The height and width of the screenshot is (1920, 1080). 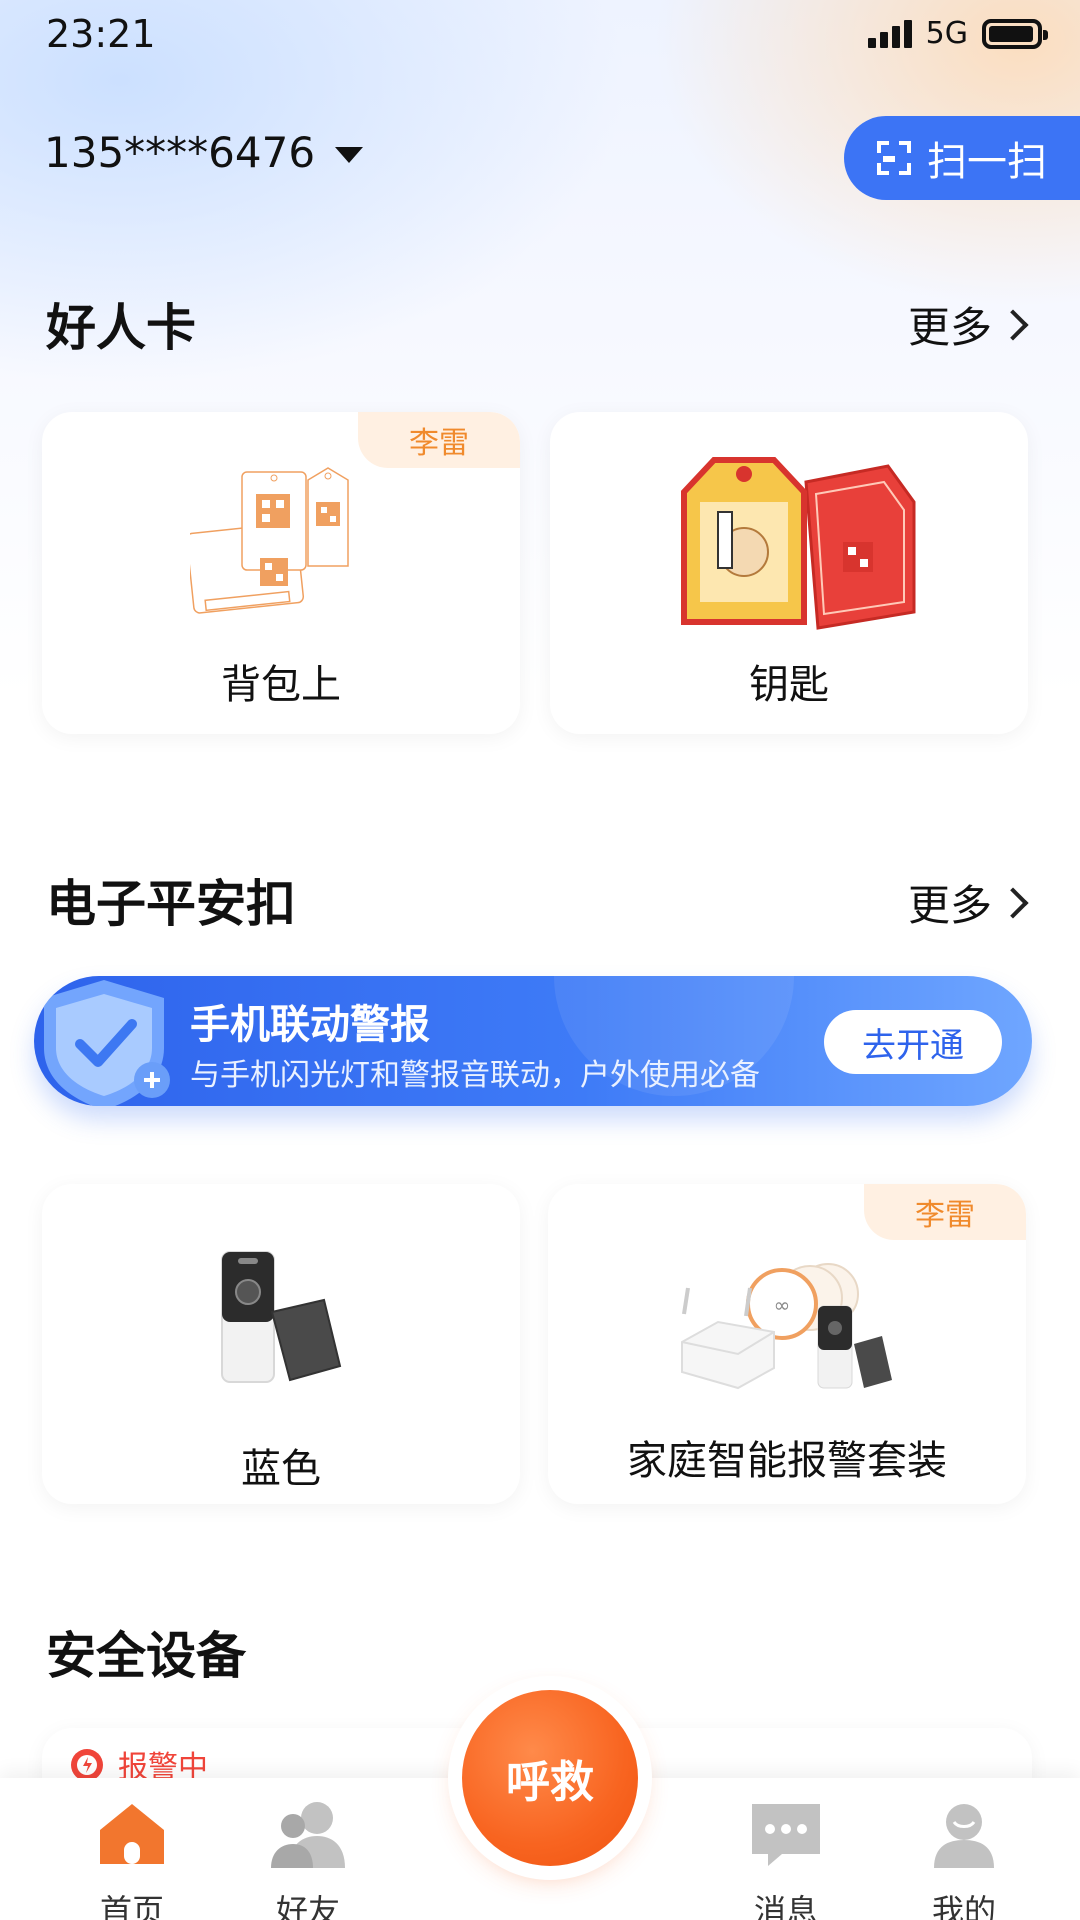 I want to click on card-label: 家庭智能报警套装, so click(x=787, y=1461).